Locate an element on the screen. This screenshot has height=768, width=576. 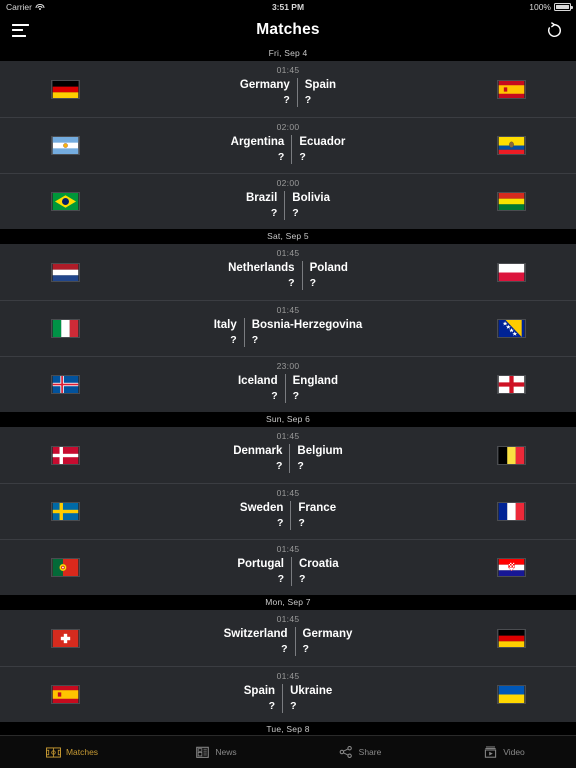
tab-matches: Matches is located at coordinates (72, 752).